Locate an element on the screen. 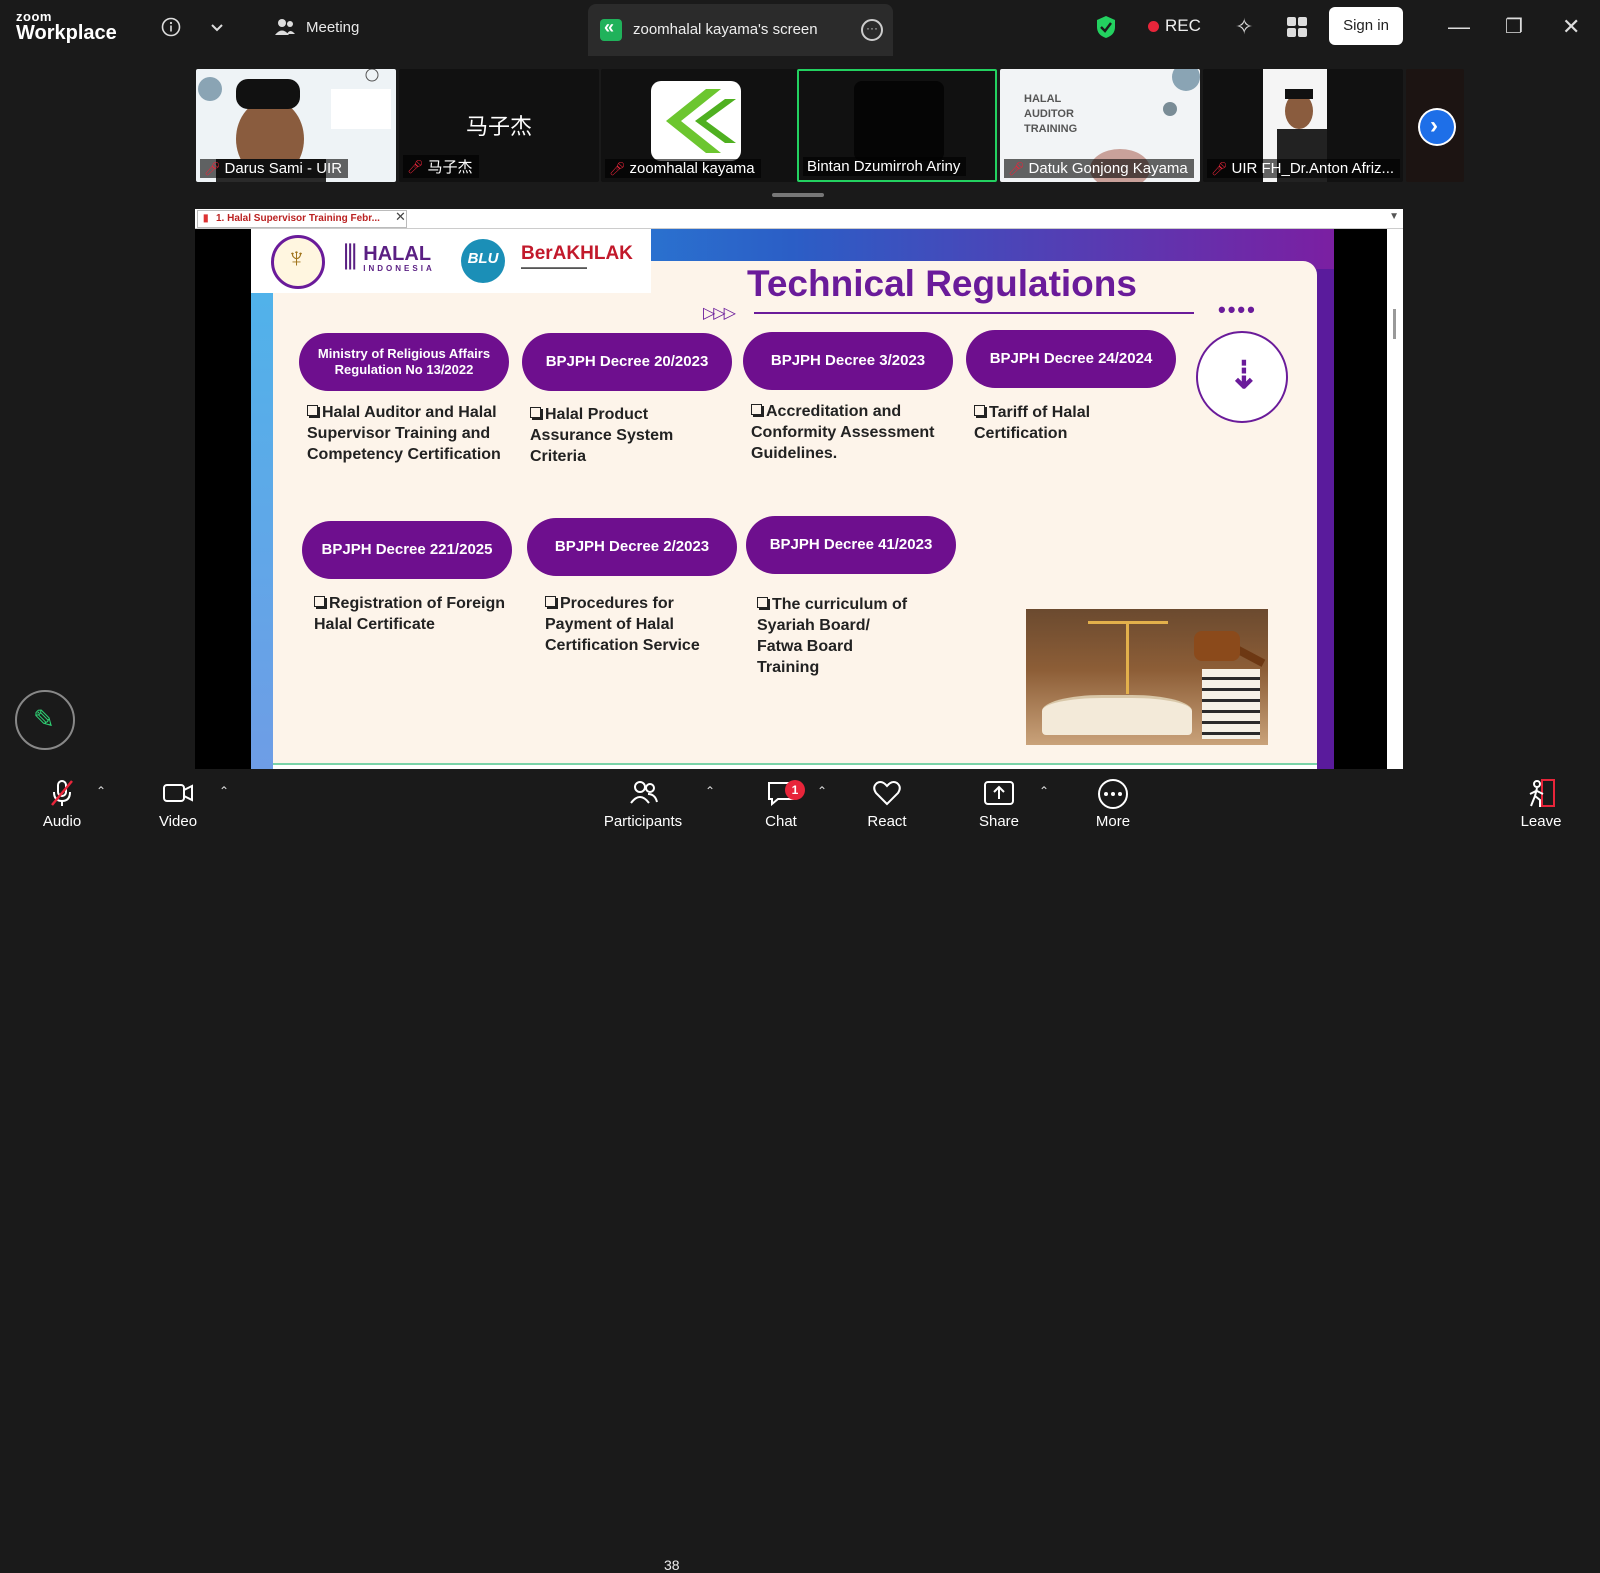 This screenshot has height=1573, width=1600. regulation-desc: Tariff of Halal Certification is located at coordinates (1032, 423).